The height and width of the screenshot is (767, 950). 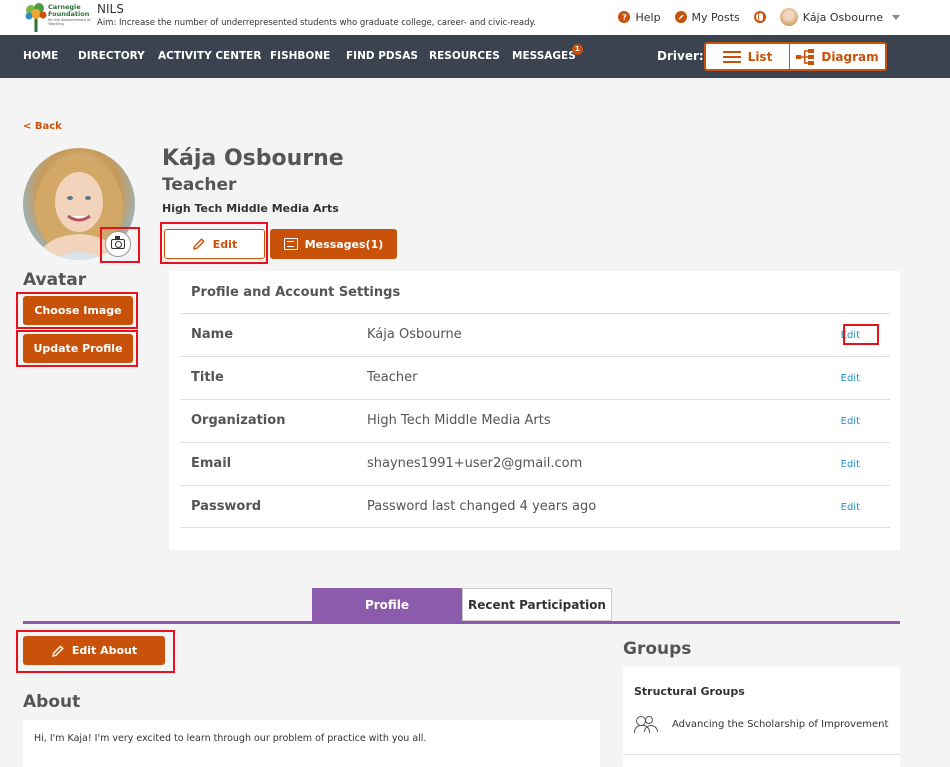 I want to click on structural-groups-heading: Structural Groups, so click(x=689, y=691).